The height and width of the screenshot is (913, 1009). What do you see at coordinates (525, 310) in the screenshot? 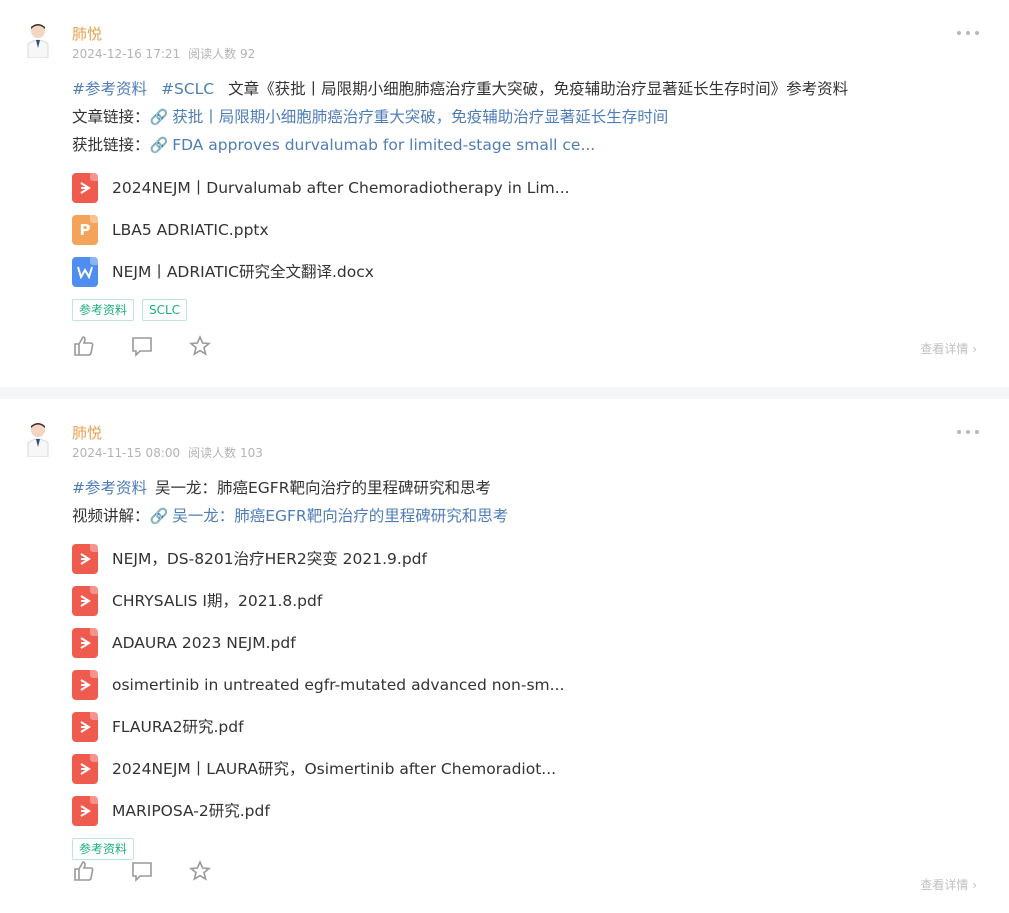
I see `tag-list: 参考资料 SCLC` at bounding box center [525, 310].